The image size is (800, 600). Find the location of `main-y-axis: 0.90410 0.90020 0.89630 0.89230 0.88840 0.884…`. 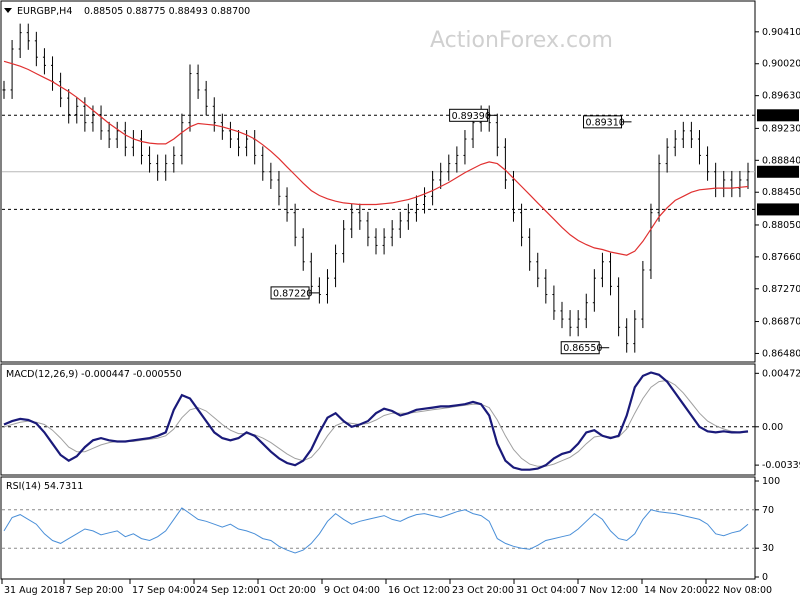

main-y-axis: 0.90410 0.90020 0.89630 0.89230 0.88840 0.884… is located at coordinates (777, 193).